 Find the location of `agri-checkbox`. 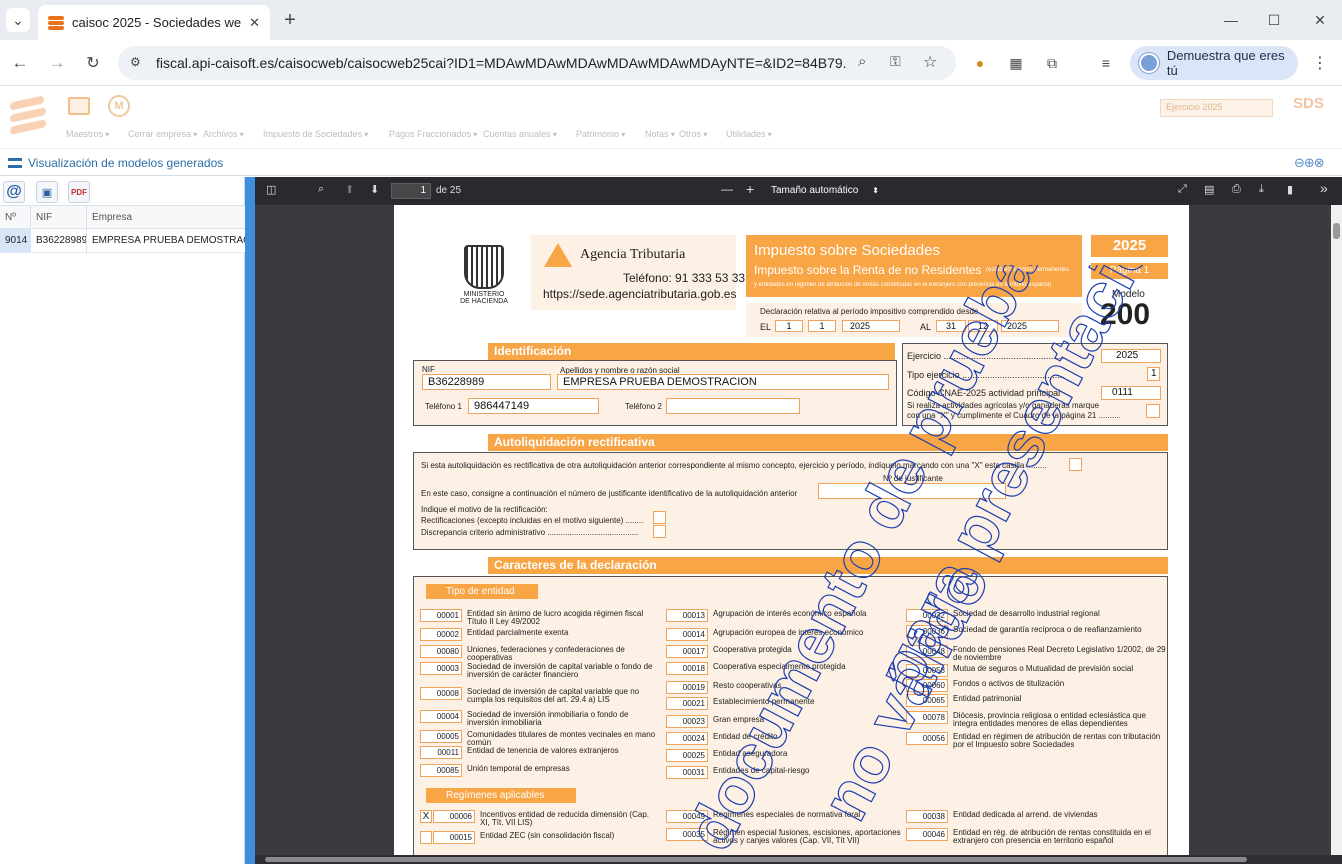

agri-checkbox is located at coordinates (1153, 411).